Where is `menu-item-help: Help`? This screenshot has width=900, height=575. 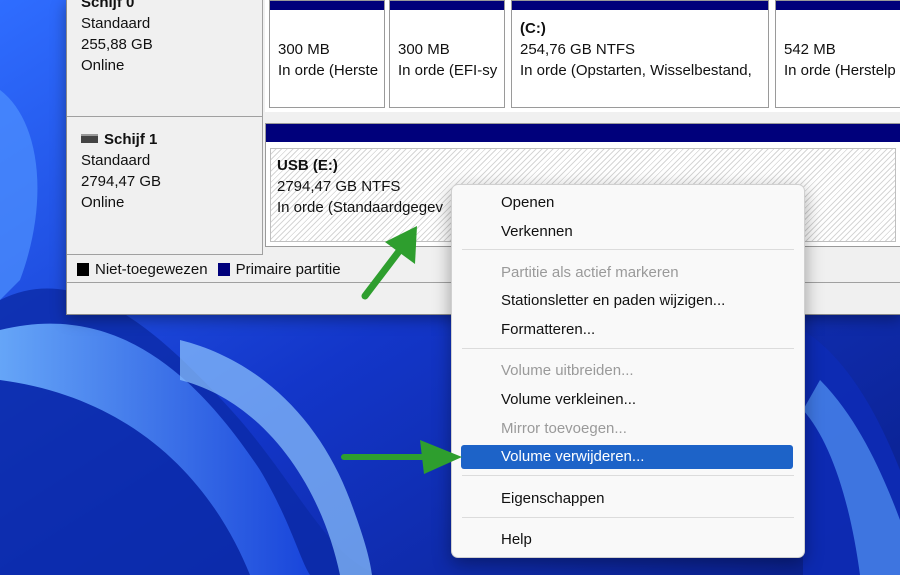
menu-item-help: Help is located at coordinates (516, 540).